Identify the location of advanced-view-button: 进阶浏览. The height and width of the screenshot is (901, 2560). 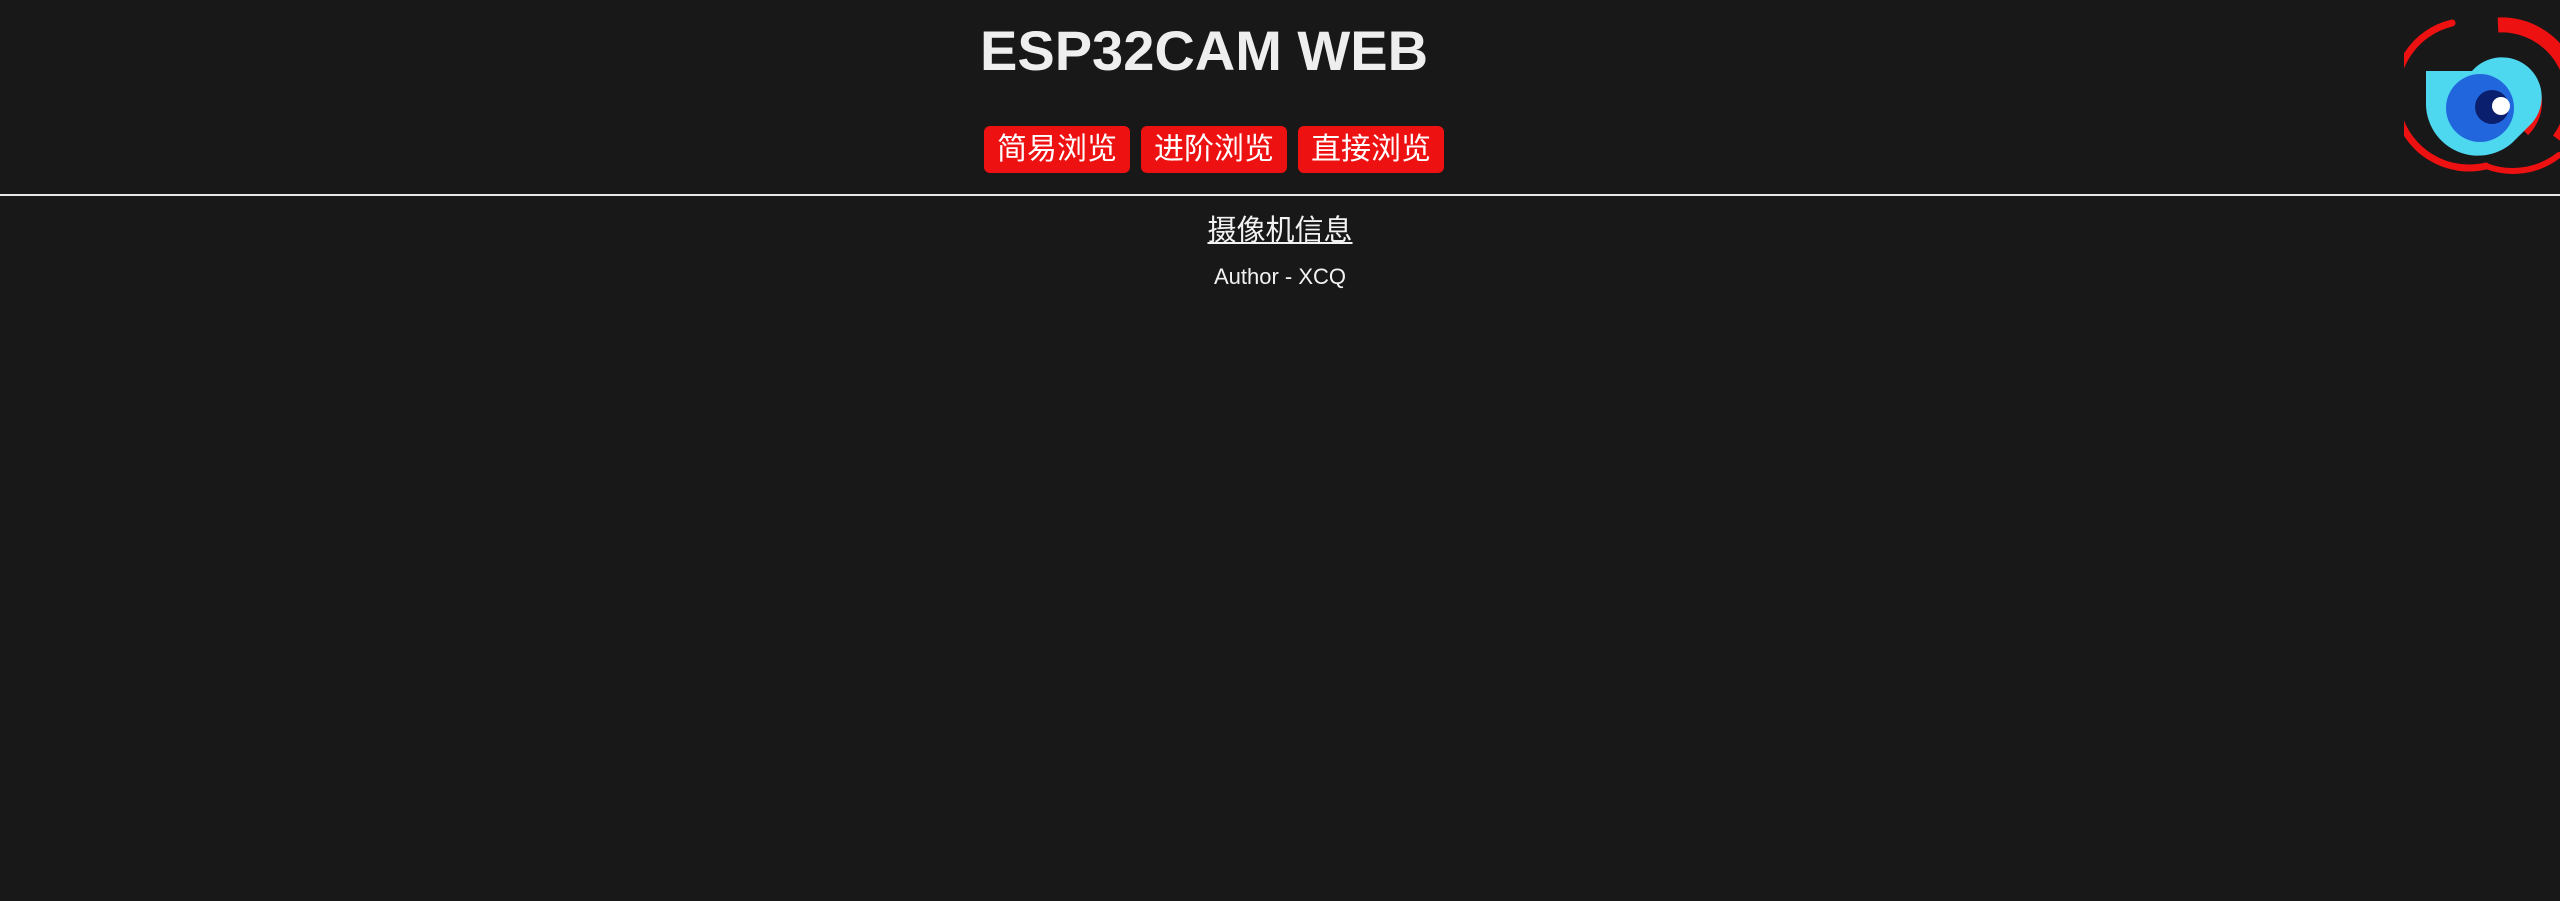
(1214, 149).